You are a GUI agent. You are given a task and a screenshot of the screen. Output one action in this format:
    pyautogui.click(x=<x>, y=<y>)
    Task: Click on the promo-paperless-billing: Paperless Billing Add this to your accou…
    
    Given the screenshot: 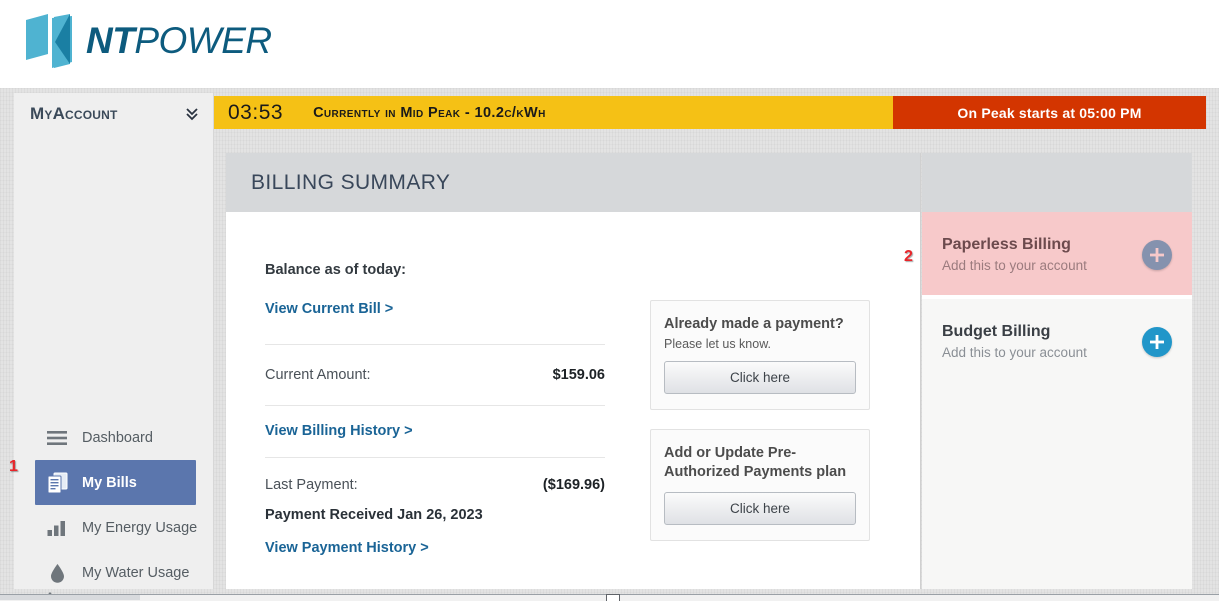 What is the action you would take?
    pyautogui.click(x=1057, y=253)
    